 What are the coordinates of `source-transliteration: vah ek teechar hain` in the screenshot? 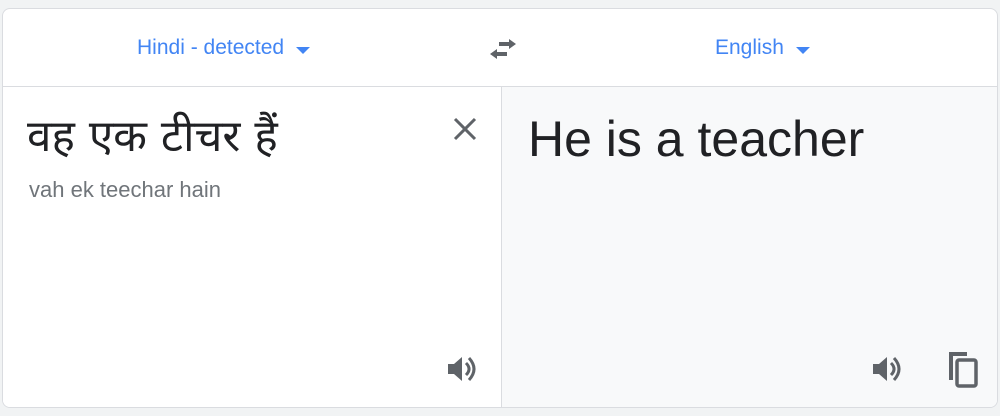 It's located at (125, 189).